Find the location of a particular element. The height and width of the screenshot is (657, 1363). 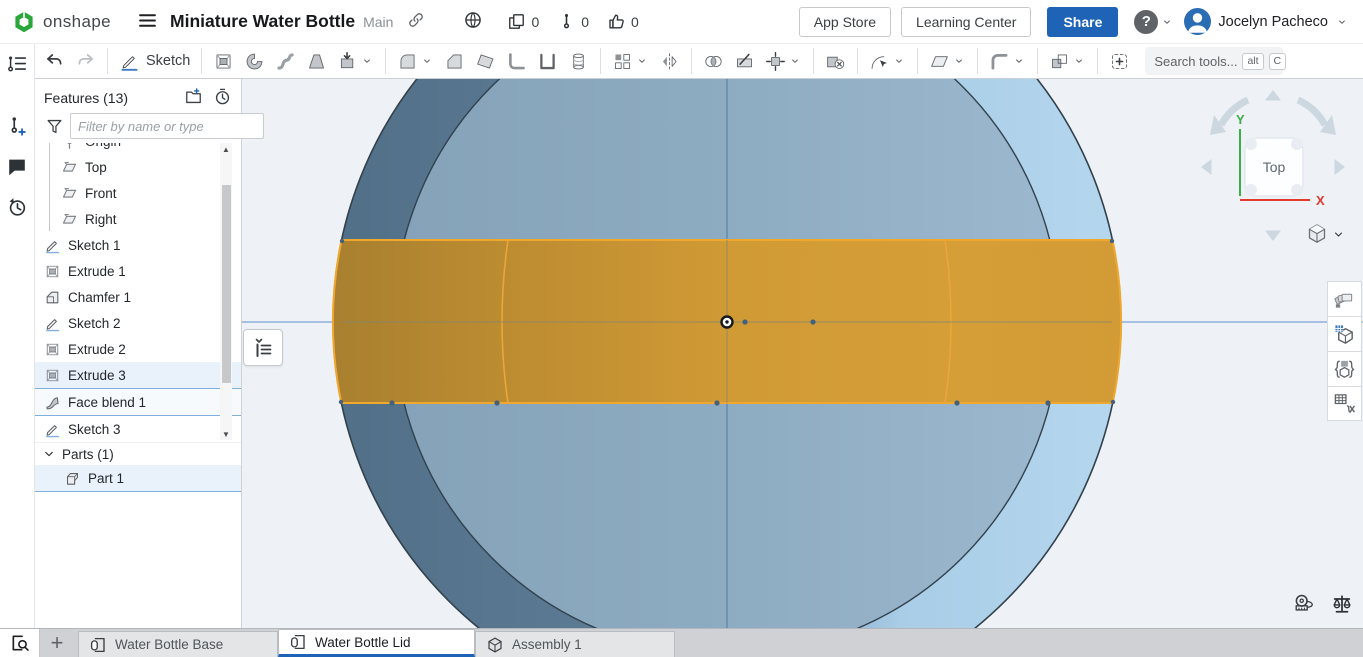

workspace-name: Main is located at coordinates (378, 22).